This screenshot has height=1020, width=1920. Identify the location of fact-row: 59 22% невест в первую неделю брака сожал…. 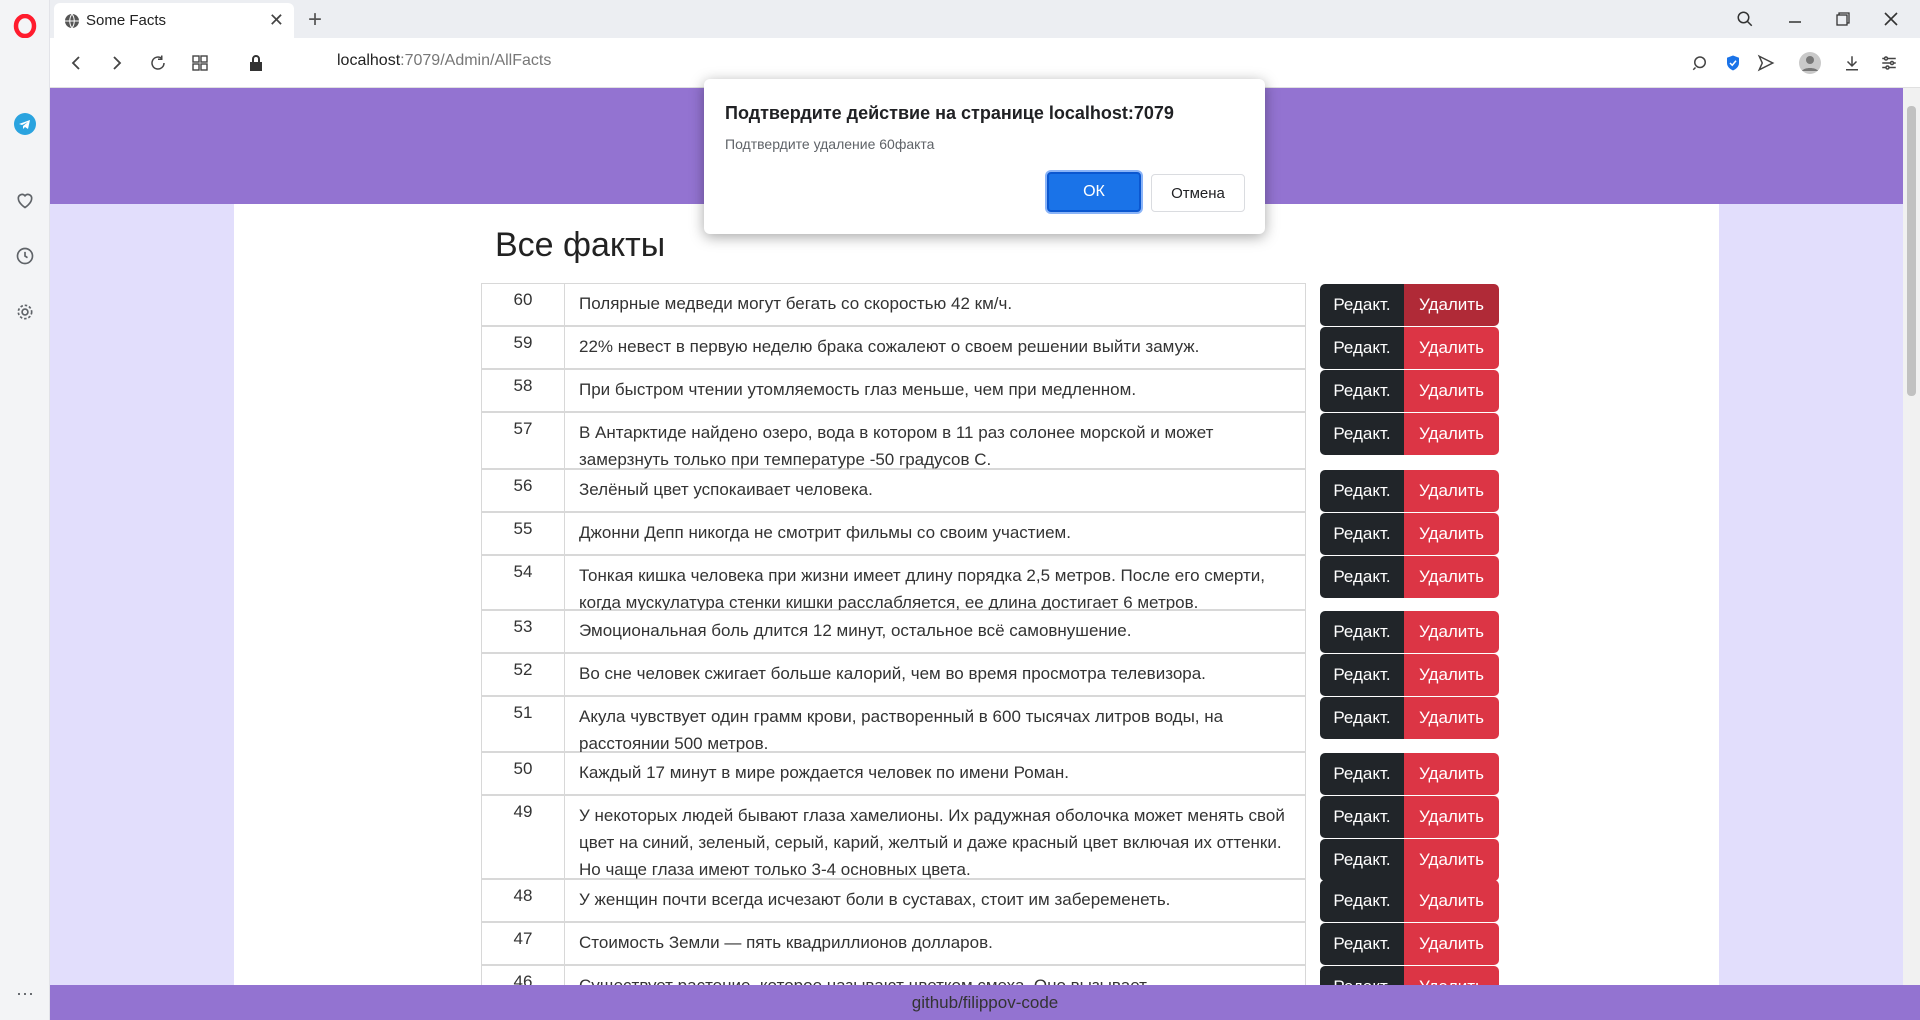
(893, 347).